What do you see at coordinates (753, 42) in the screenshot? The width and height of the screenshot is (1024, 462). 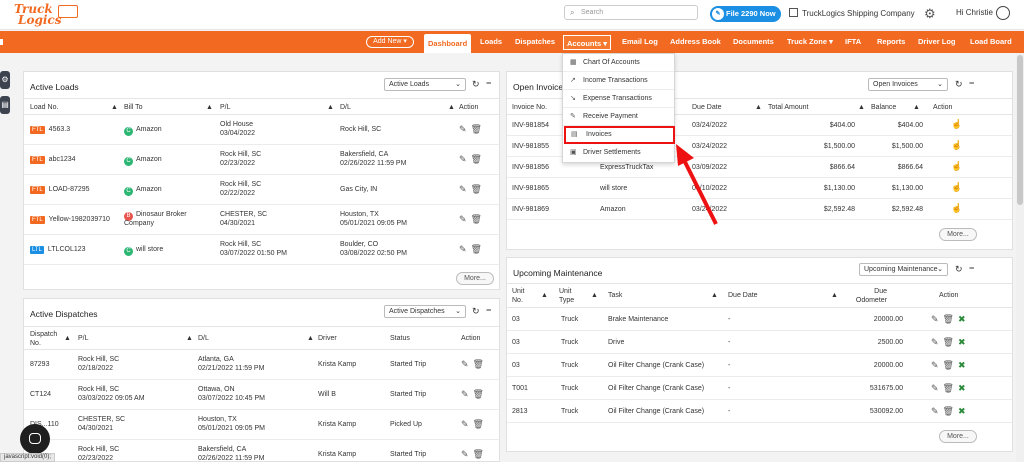 I see `tab-documents: Documents` at bounding box center [753, 42].